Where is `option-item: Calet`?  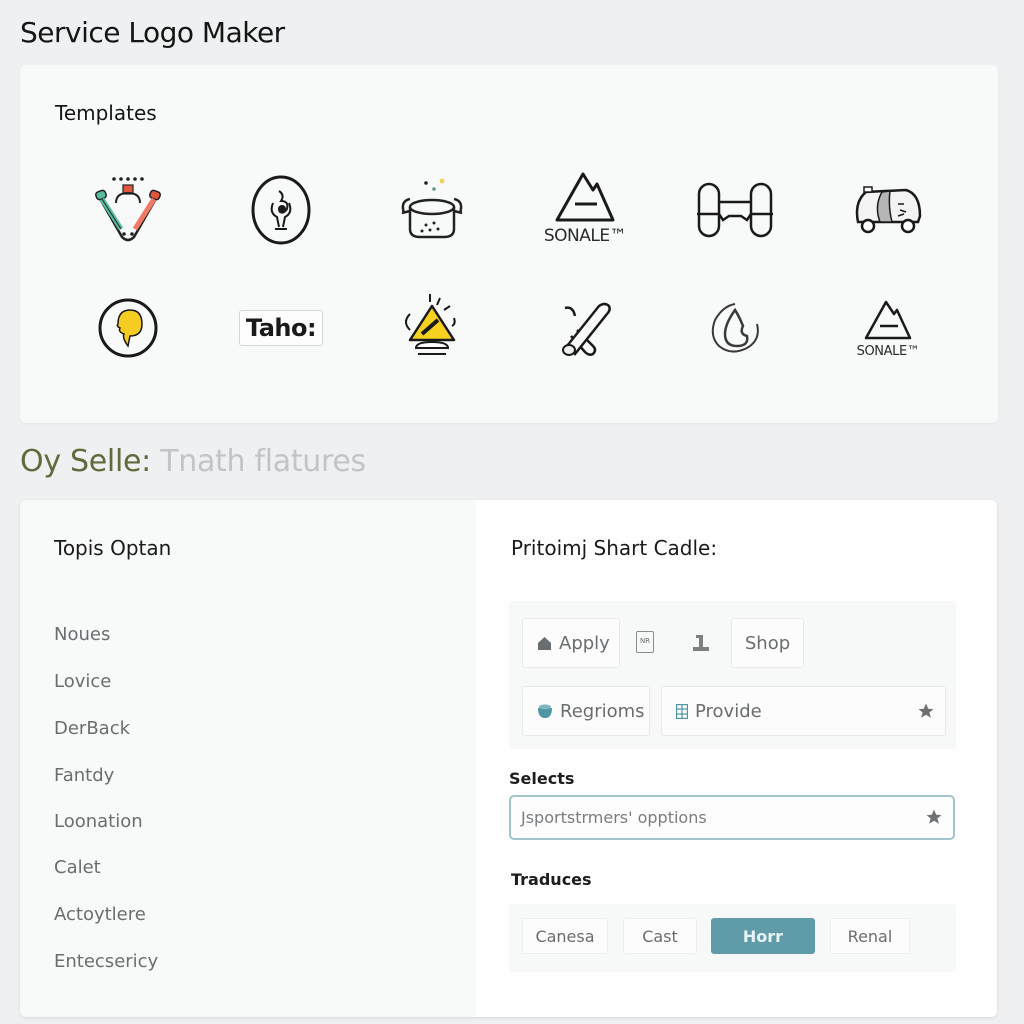 option-item: Calet is located at coordinates (77, 867).